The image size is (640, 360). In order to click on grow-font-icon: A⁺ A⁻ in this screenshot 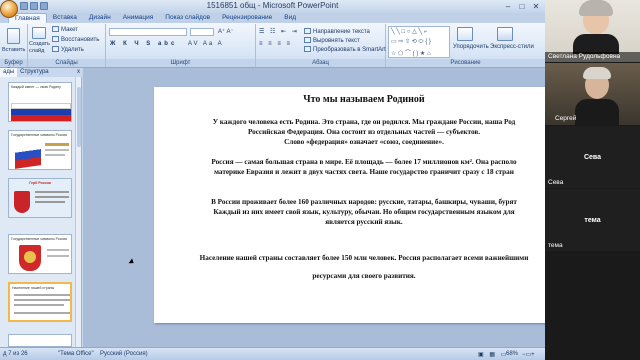, I will do `click(226, 32)`.